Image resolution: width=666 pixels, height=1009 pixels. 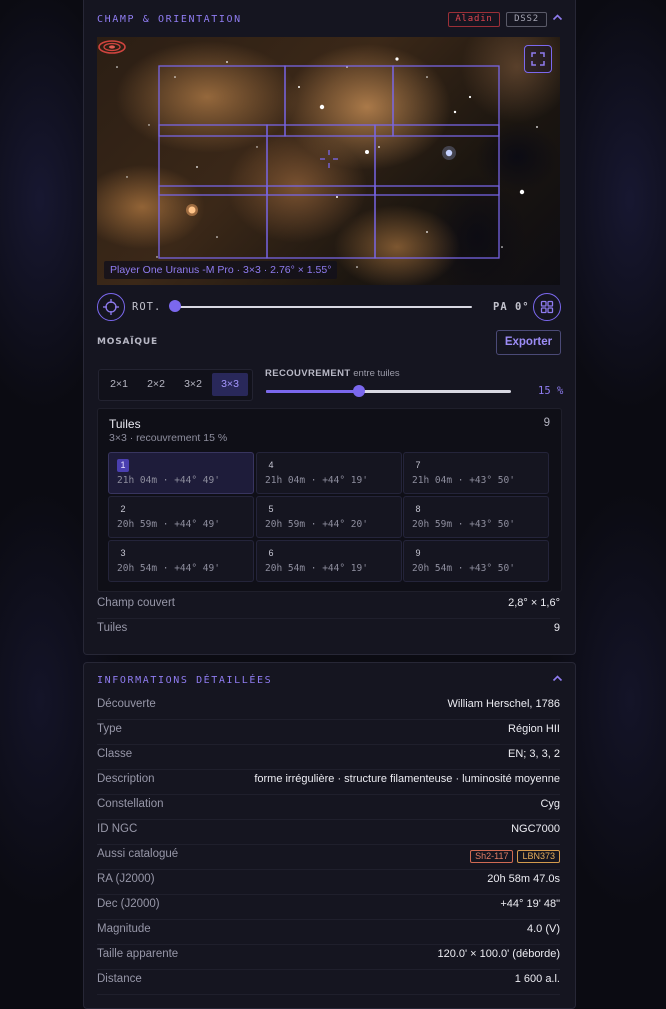 I want to click on crosshair-icon, so click(x=111, y=307).